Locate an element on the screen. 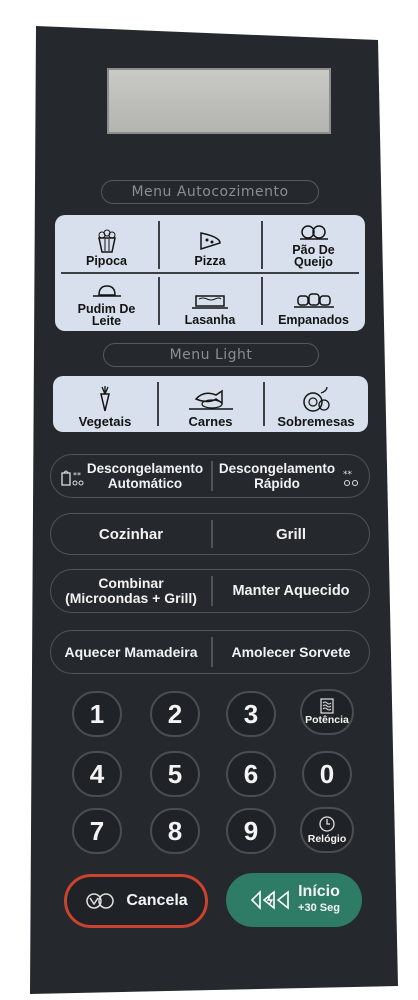  power-button: Potência is located at coordinates (327, 712).